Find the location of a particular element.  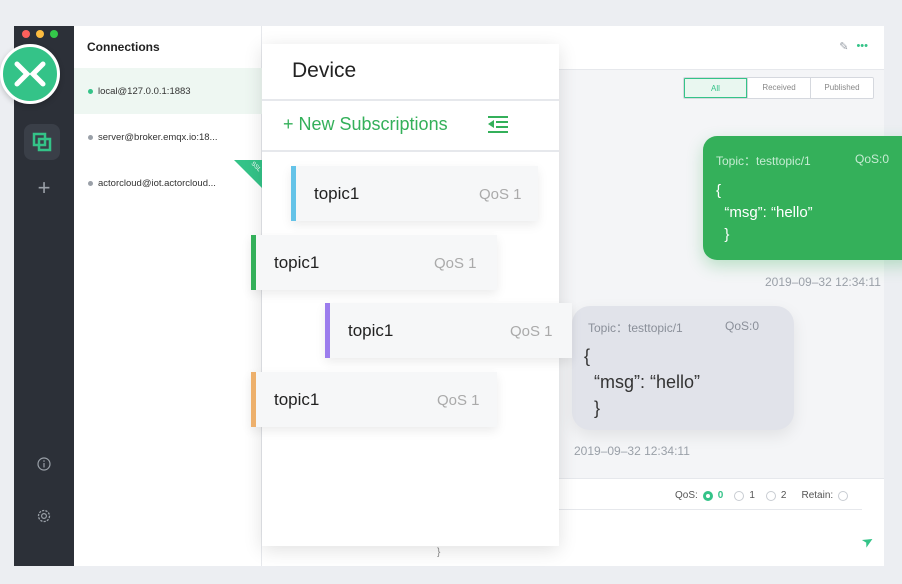

qos-2-label: 2 is located at coordinates (783, 495).